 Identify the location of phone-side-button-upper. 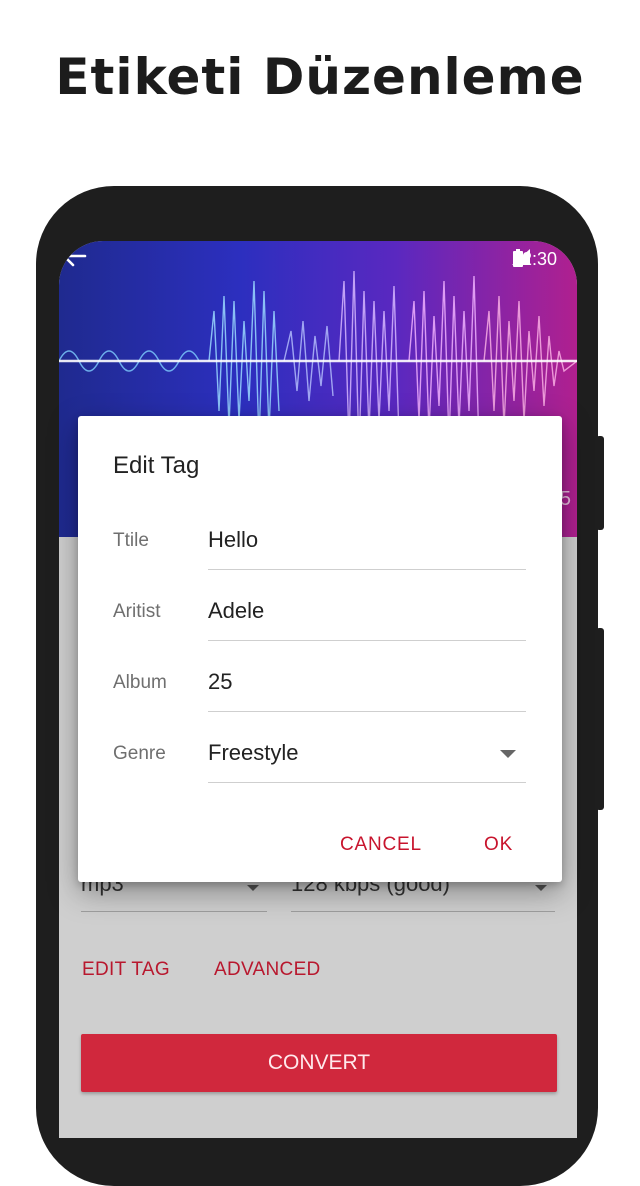
(600, 483).